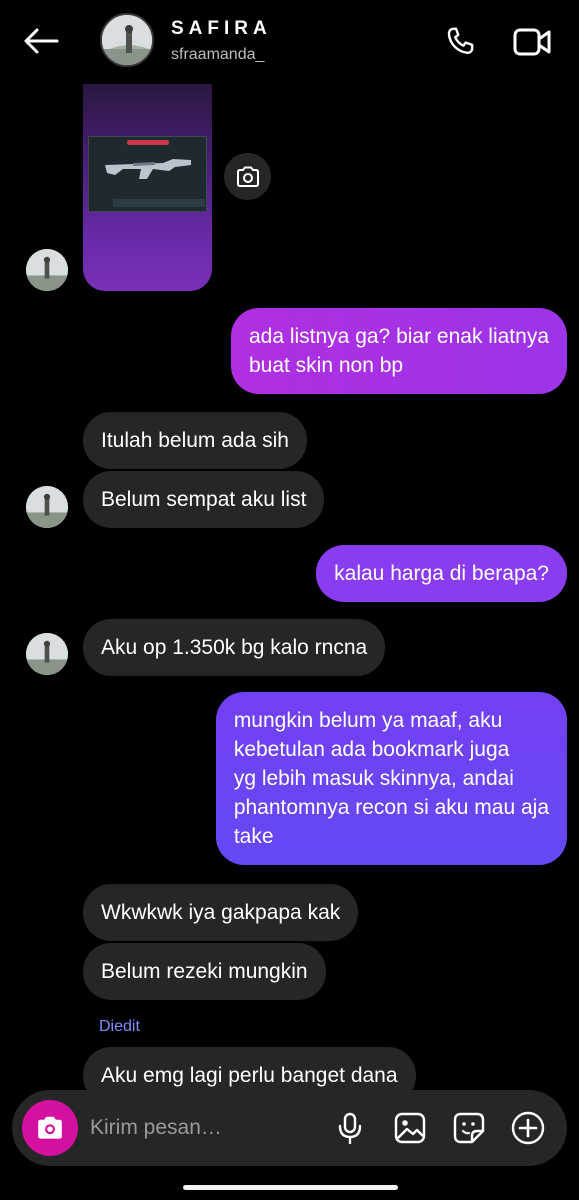 The image size is (579, 1200). What do you see at coordinates (289, 41) in the screenshot?
I see `chat-header: SAFIRA sfraamanda_` at bounding box center [289, 41].